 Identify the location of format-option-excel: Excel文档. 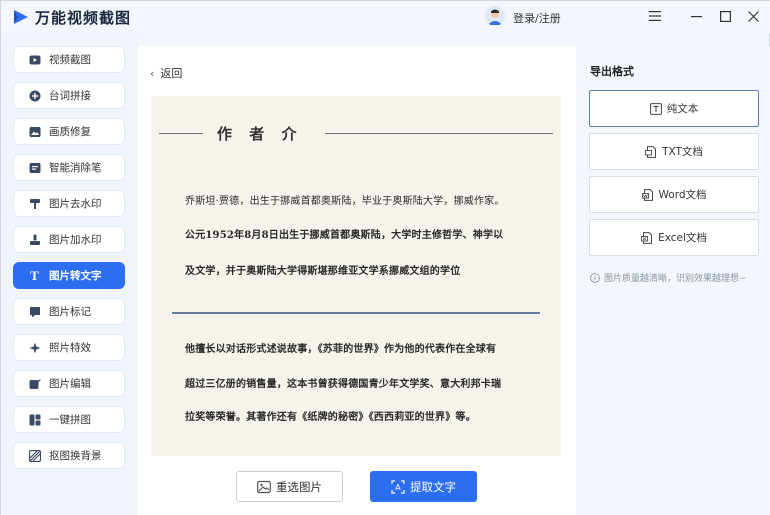
(674, 237).